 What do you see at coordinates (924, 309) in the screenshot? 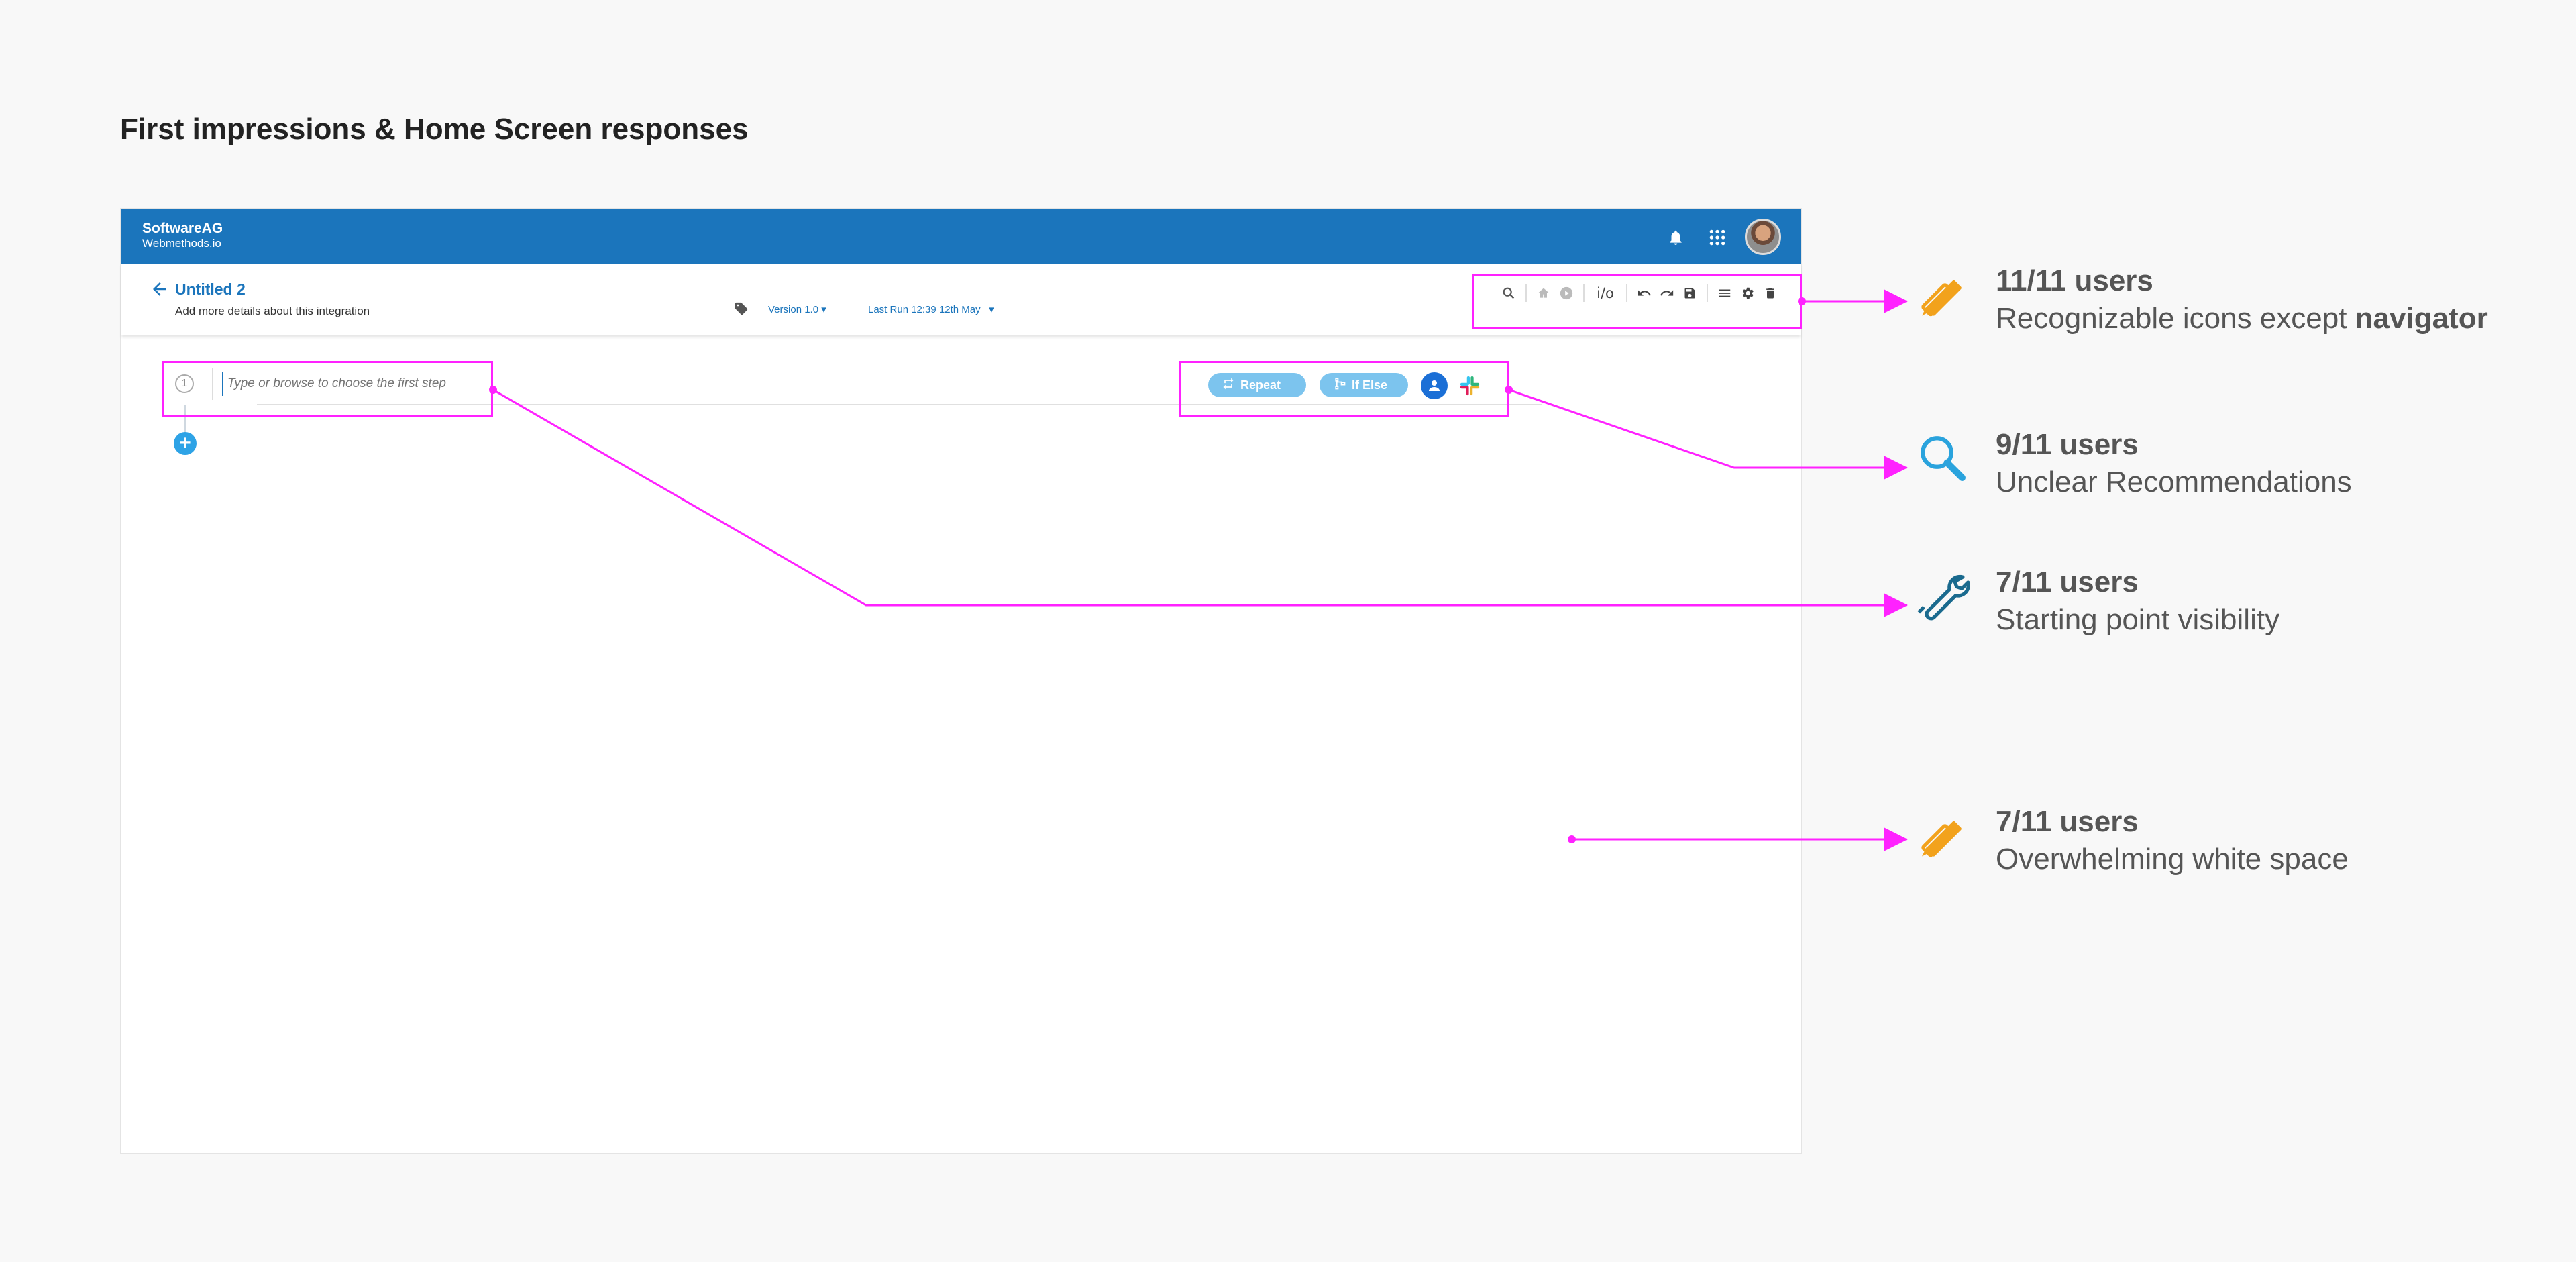
I see `last-run-label: Last Run 12:39 12th May` at bounding box center [924, 309].